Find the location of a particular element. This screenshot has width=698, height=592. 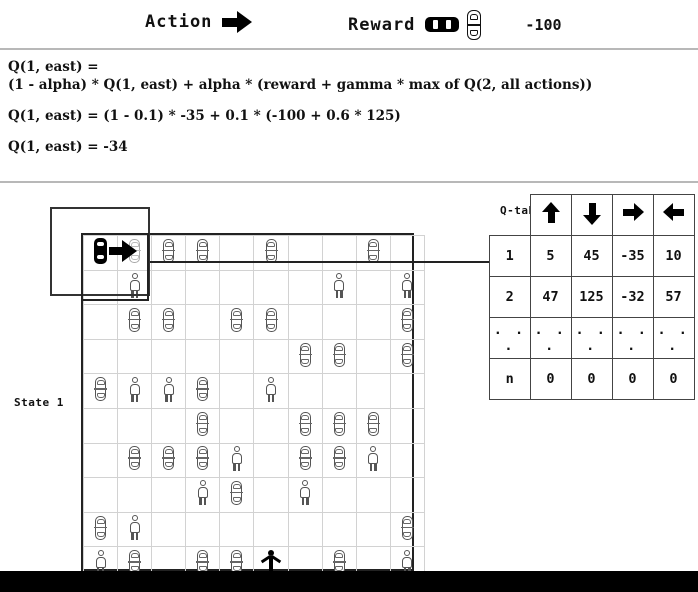

qtable-value-cell: 125 is located at coordinates (591, 296).